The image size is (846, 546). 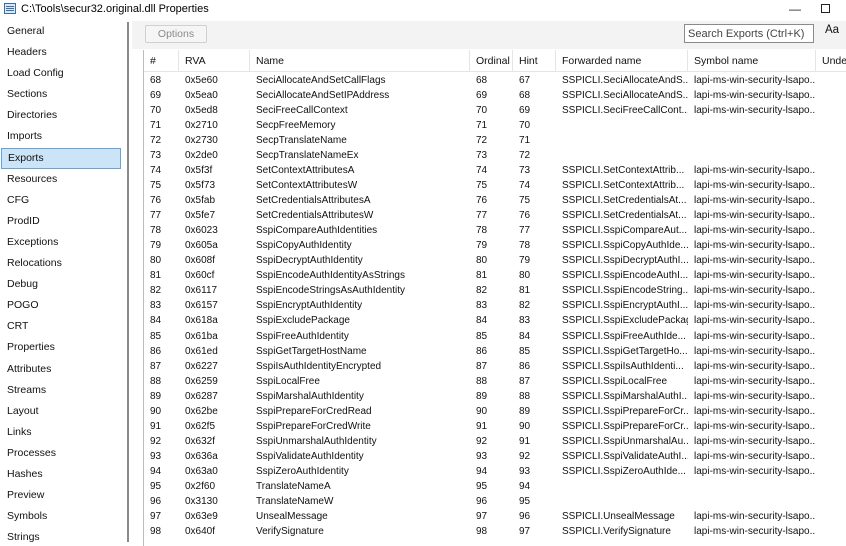 What do you see at coordinates (200, 201) in the screenshot?
I see `cell-rva: 0x5fab` at bounding box center [200, 201].